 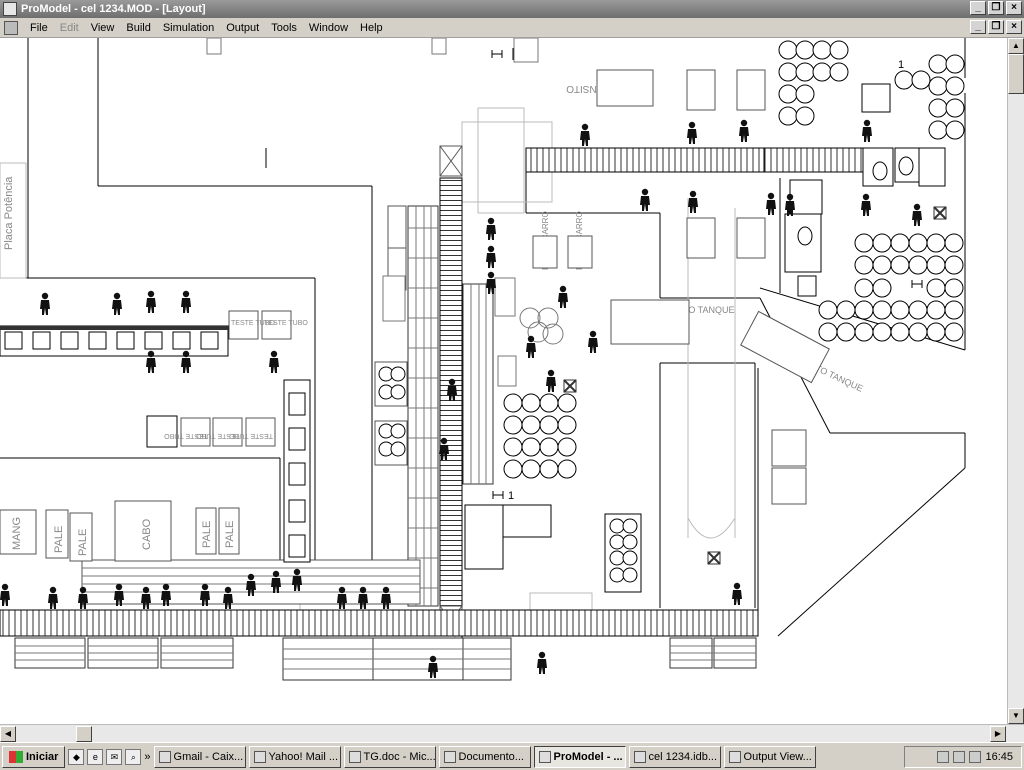 I want to click on menu-file: File, so click(x=39, y=28).